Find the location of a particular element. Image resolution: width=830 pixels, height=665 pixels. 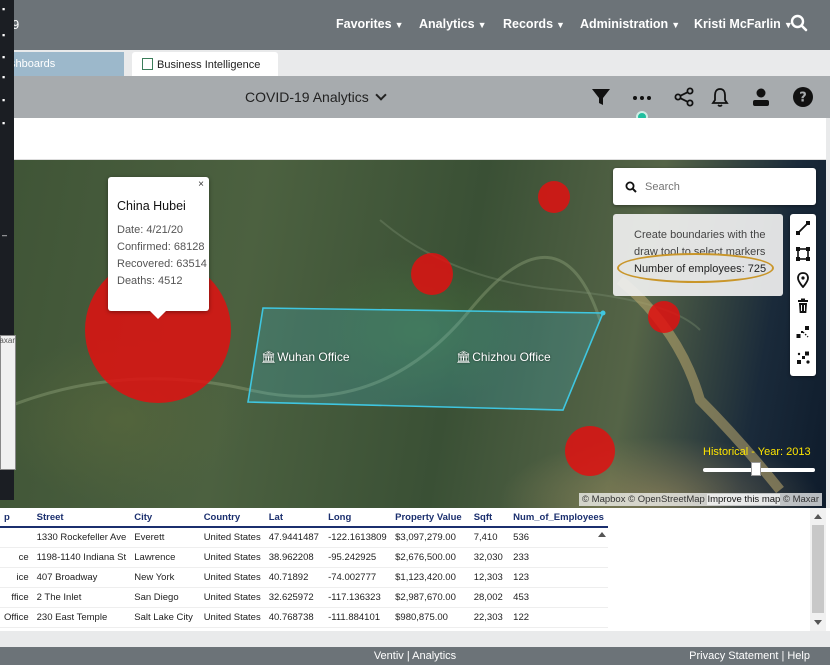

table-cell: 22,303 is located at coordinates (489, 617).